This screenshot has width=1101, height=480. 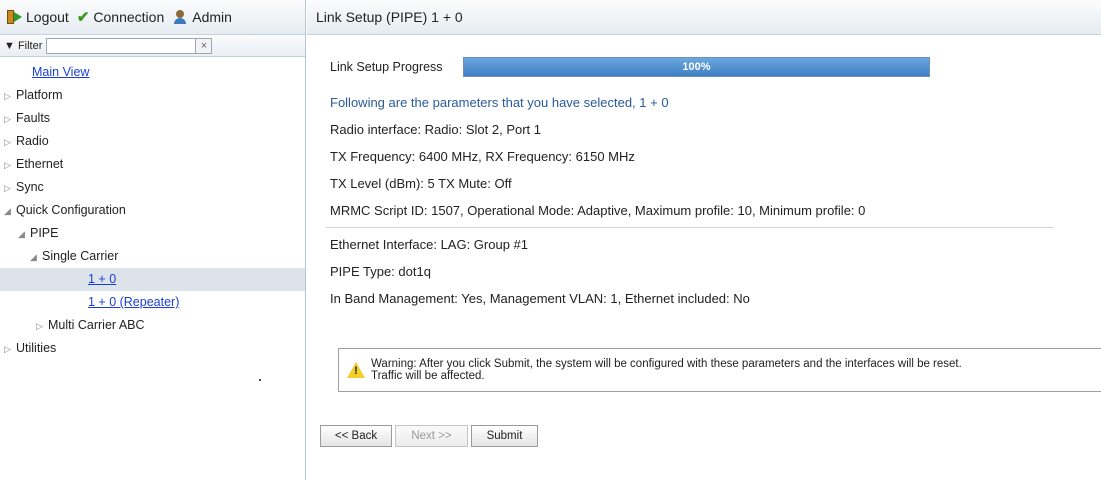 I want to click on checkmark-icon: ✔, so click(x=83, y=17).